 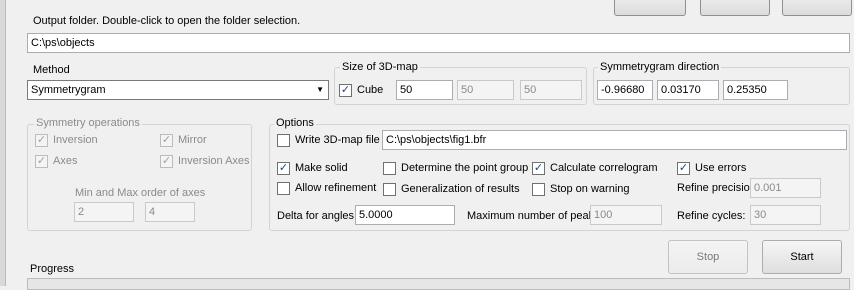 What do you see at coordinates (65, 161) in the screenshot?
I see `axes-label: Axes` at bounding box center [65, 161].